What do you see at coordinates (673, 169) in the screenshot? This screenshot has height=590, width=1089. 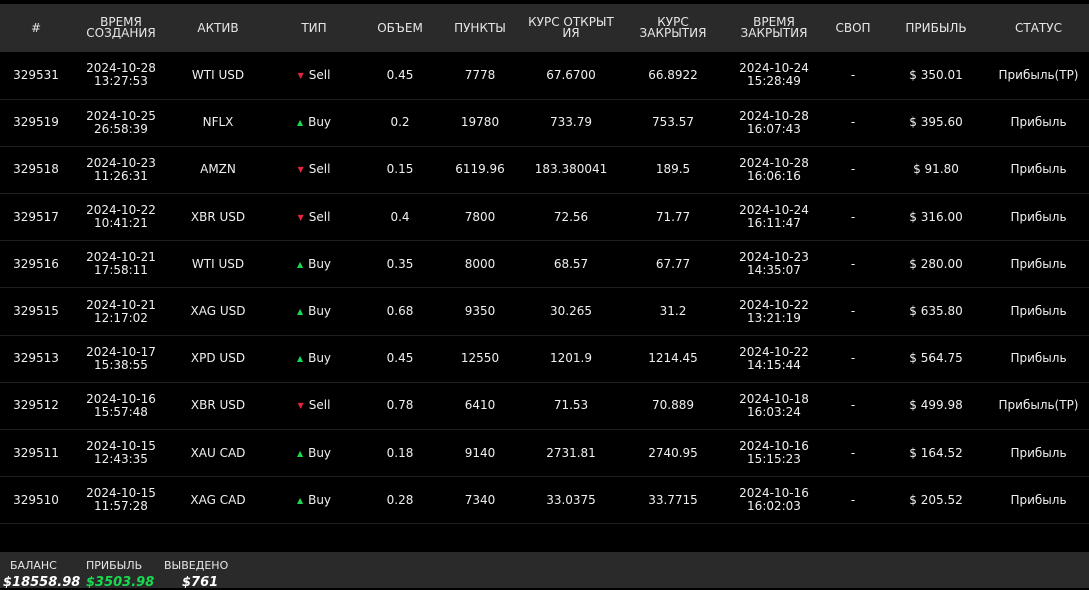 I see `close-price: 189.5` at bounding box center [673, 169].